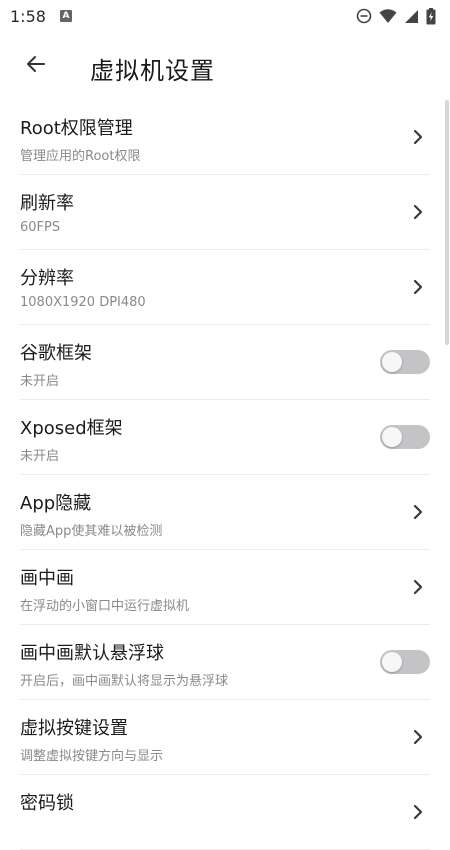  I want to click on settings-item-subtitle: 隐藏App使其难以被检测, so click(91, 531).